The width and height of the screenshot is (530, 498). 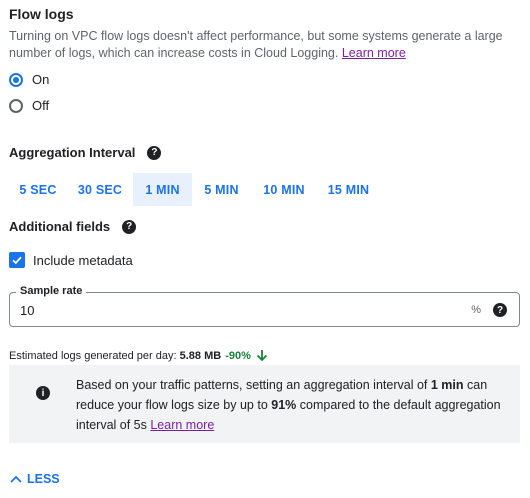 I want to click on radio-off-label: Off, so click(x=41, y=105).